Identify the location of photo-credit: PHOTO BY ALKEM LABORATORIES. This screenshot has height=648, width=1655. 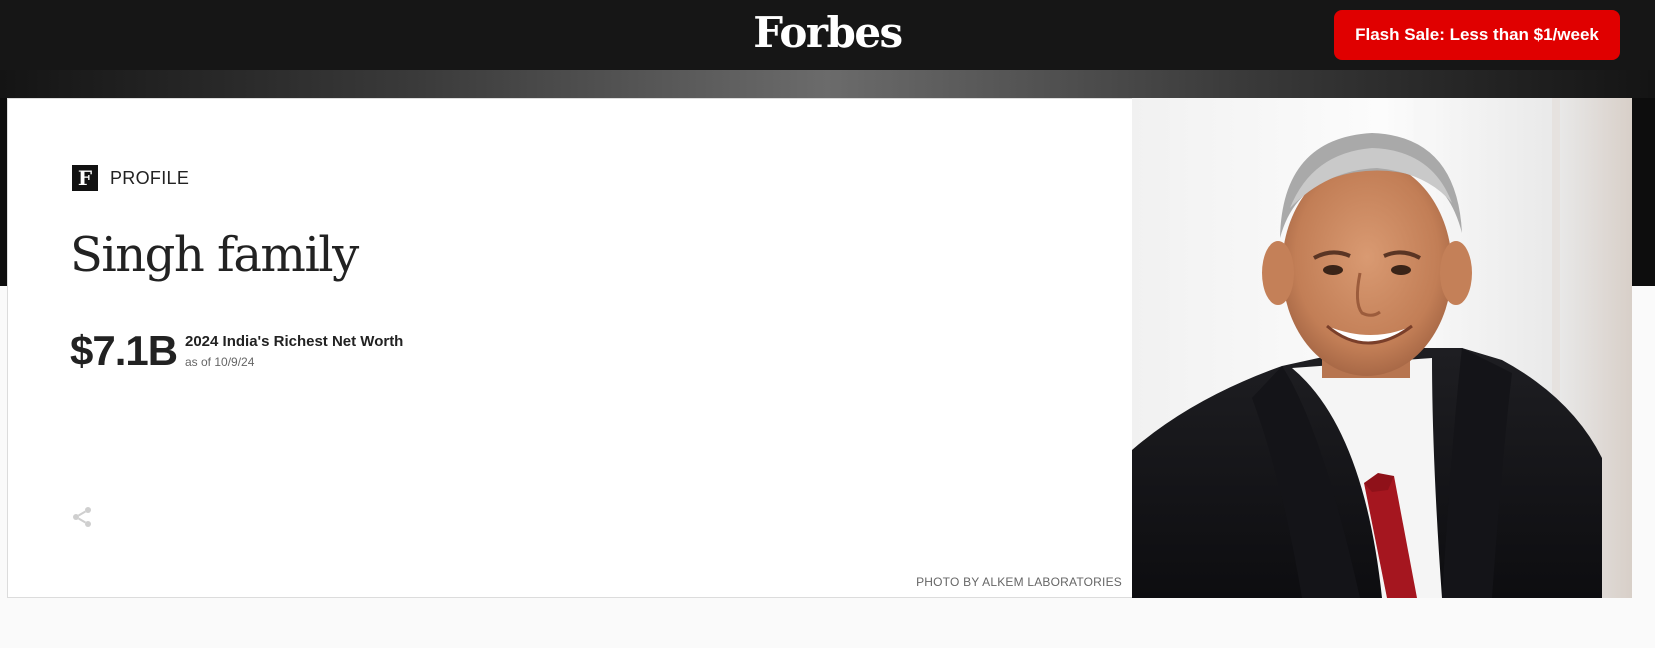
(1019, 582).